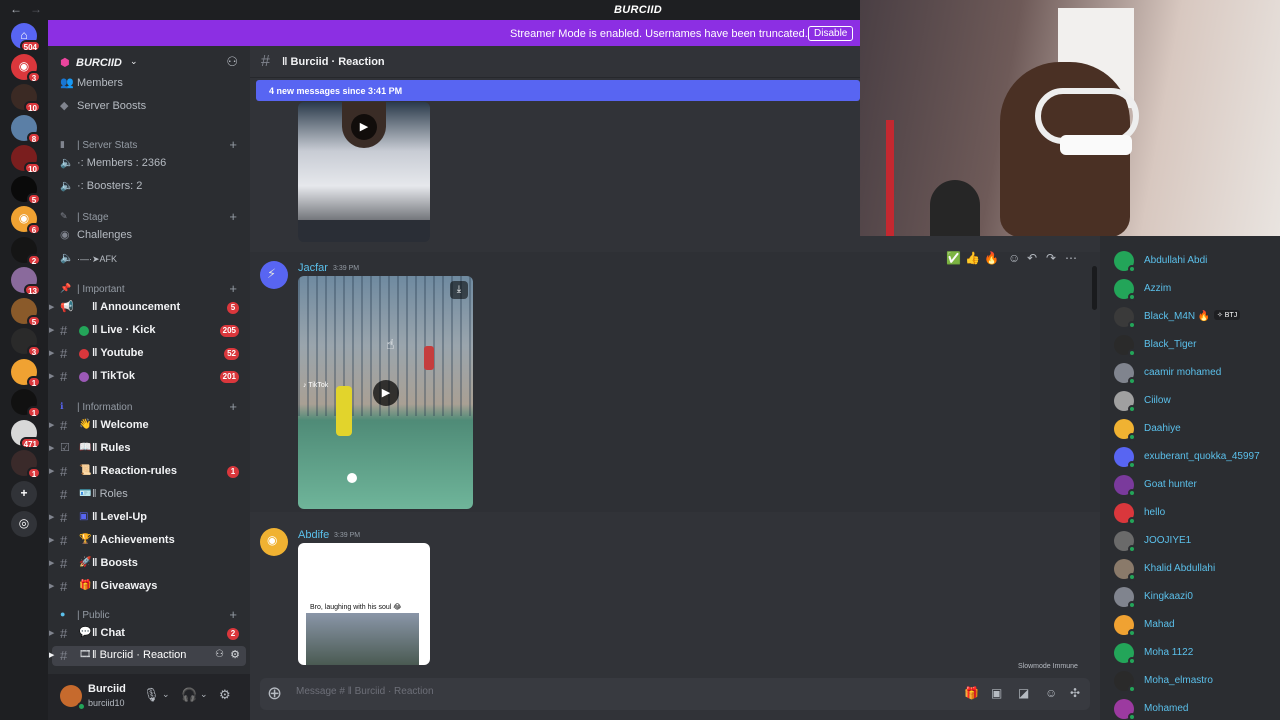 The height and width of the screenshot is (720, 1280). I want to click on add-reaction-icon: ☺, so click(1014, 258).